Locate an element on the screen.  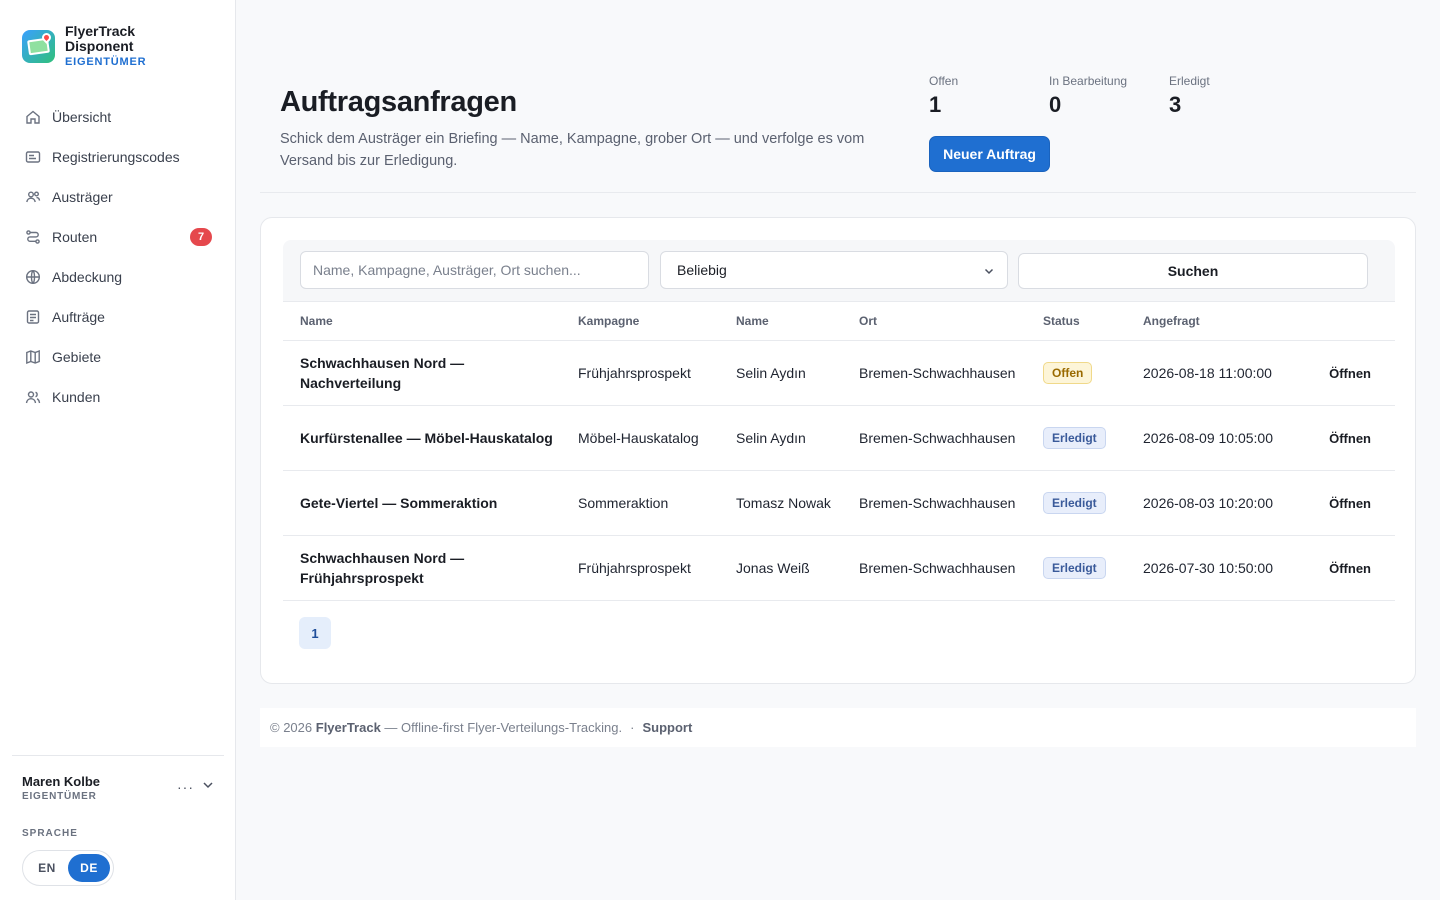
sidebar-item-label: Registrierungscodes is located at coordinates (116, 157).